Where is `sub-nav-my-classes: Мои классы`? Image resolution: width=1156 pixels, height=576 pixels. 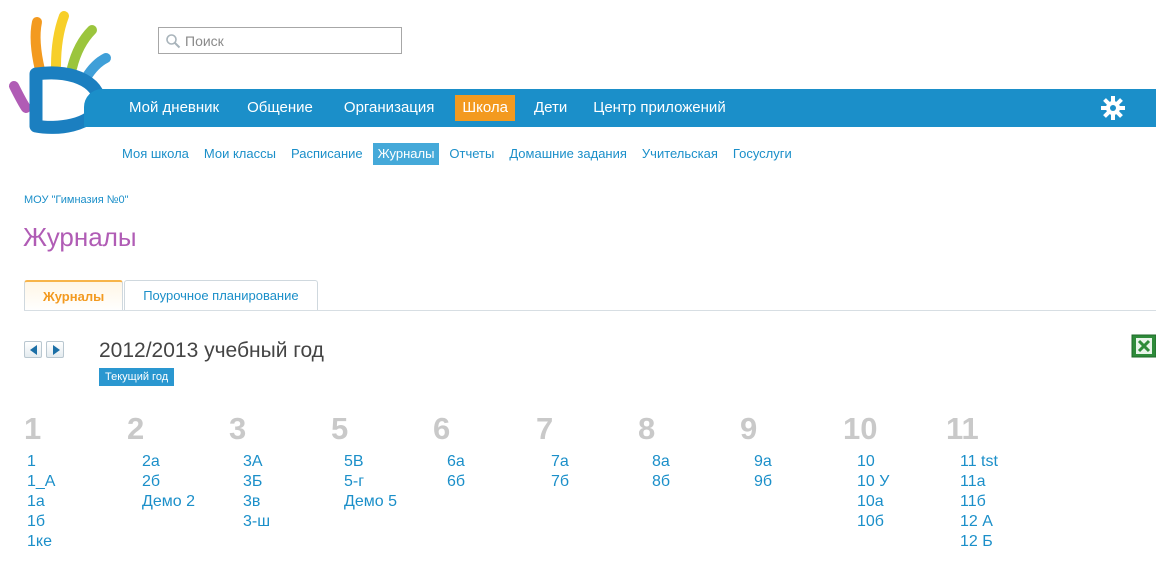
sub-nav-my-classes: Мои классы is located at coordinates (240, 154).